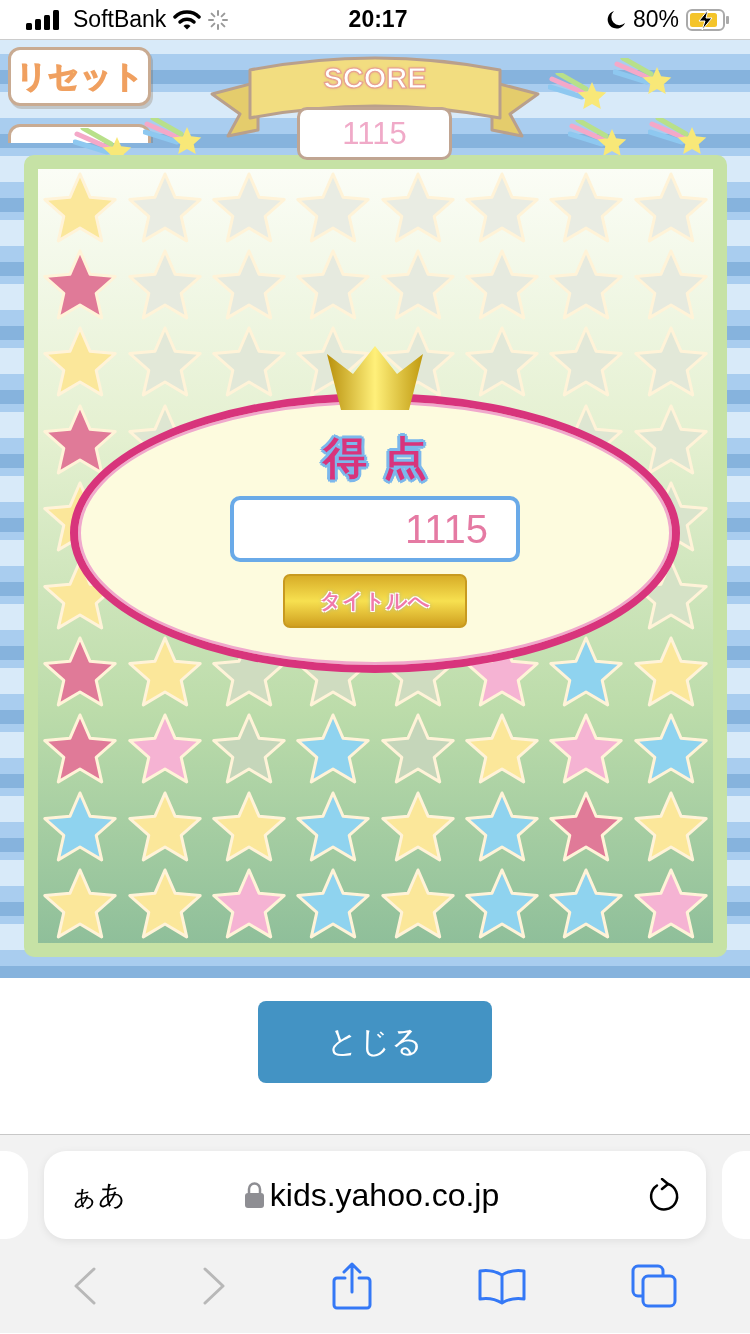 This screenshot has height=1334, width=750. I want to click on battery-percentage: 80%, so click(655, 19).